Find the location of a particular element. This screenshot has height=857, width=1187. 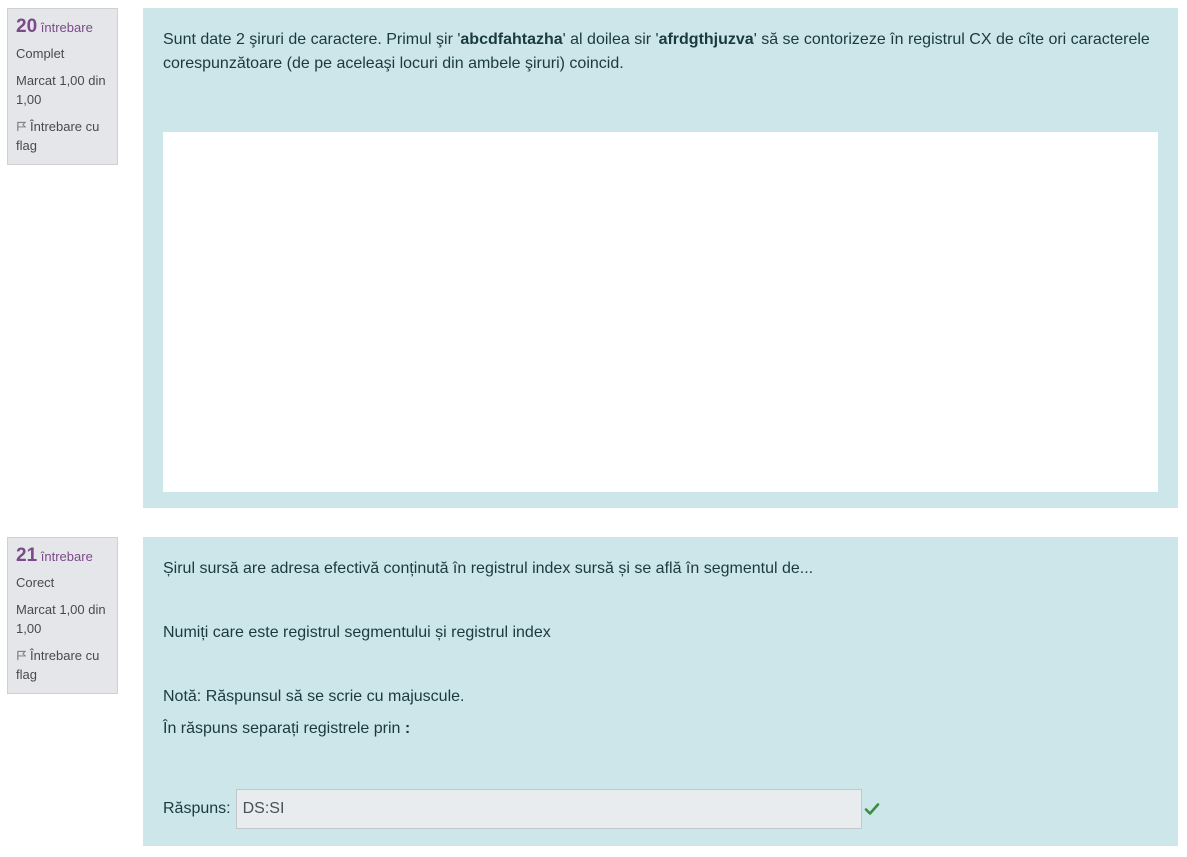

question-state: Corect is located at coordinates (35, 582).